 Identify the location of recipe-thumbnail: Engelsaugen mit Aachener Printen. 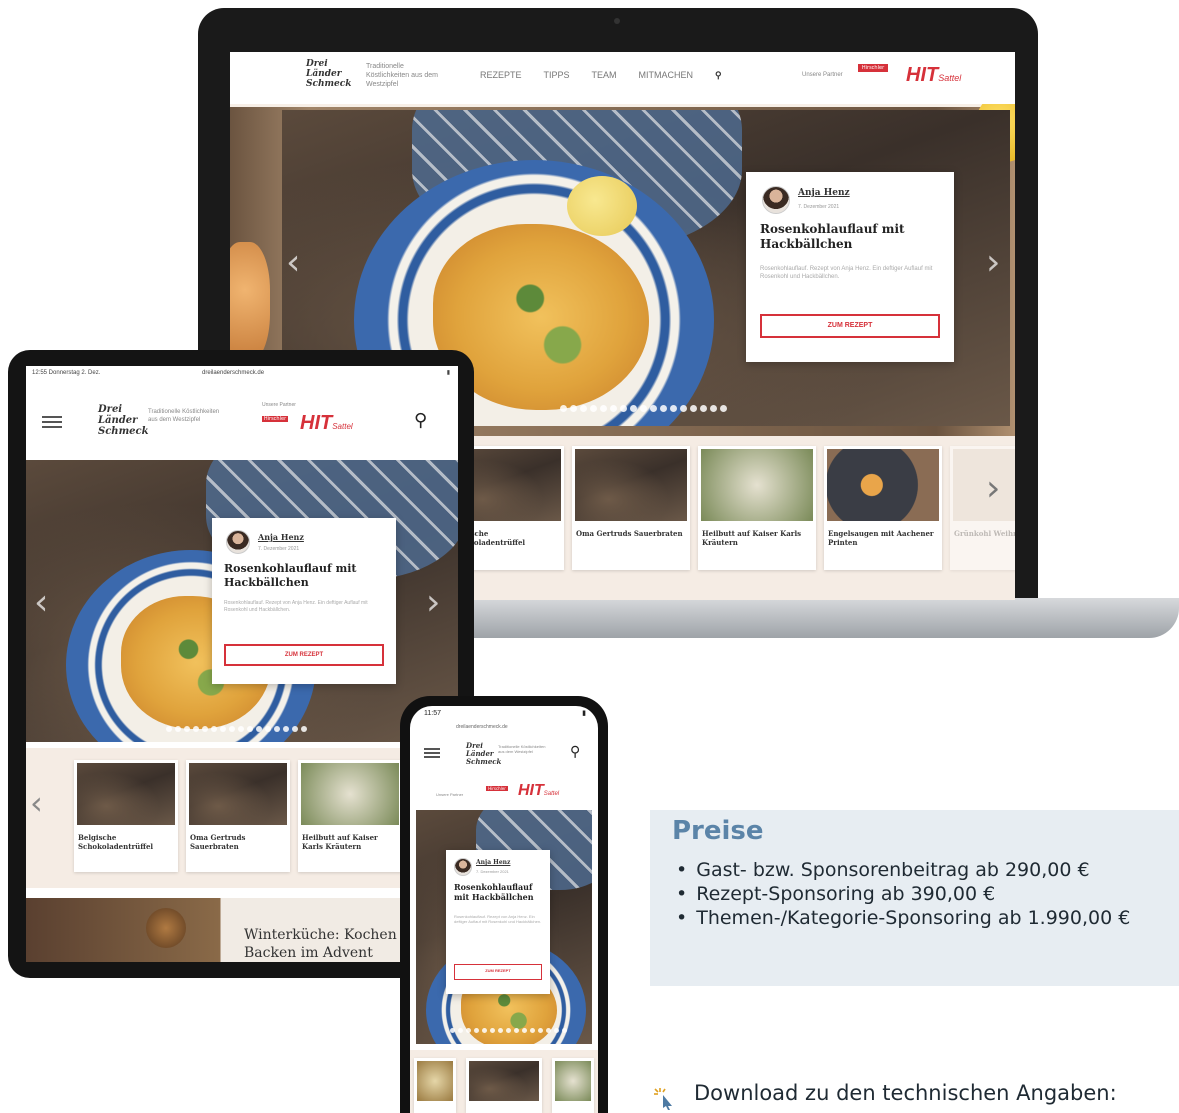
(883, 508).